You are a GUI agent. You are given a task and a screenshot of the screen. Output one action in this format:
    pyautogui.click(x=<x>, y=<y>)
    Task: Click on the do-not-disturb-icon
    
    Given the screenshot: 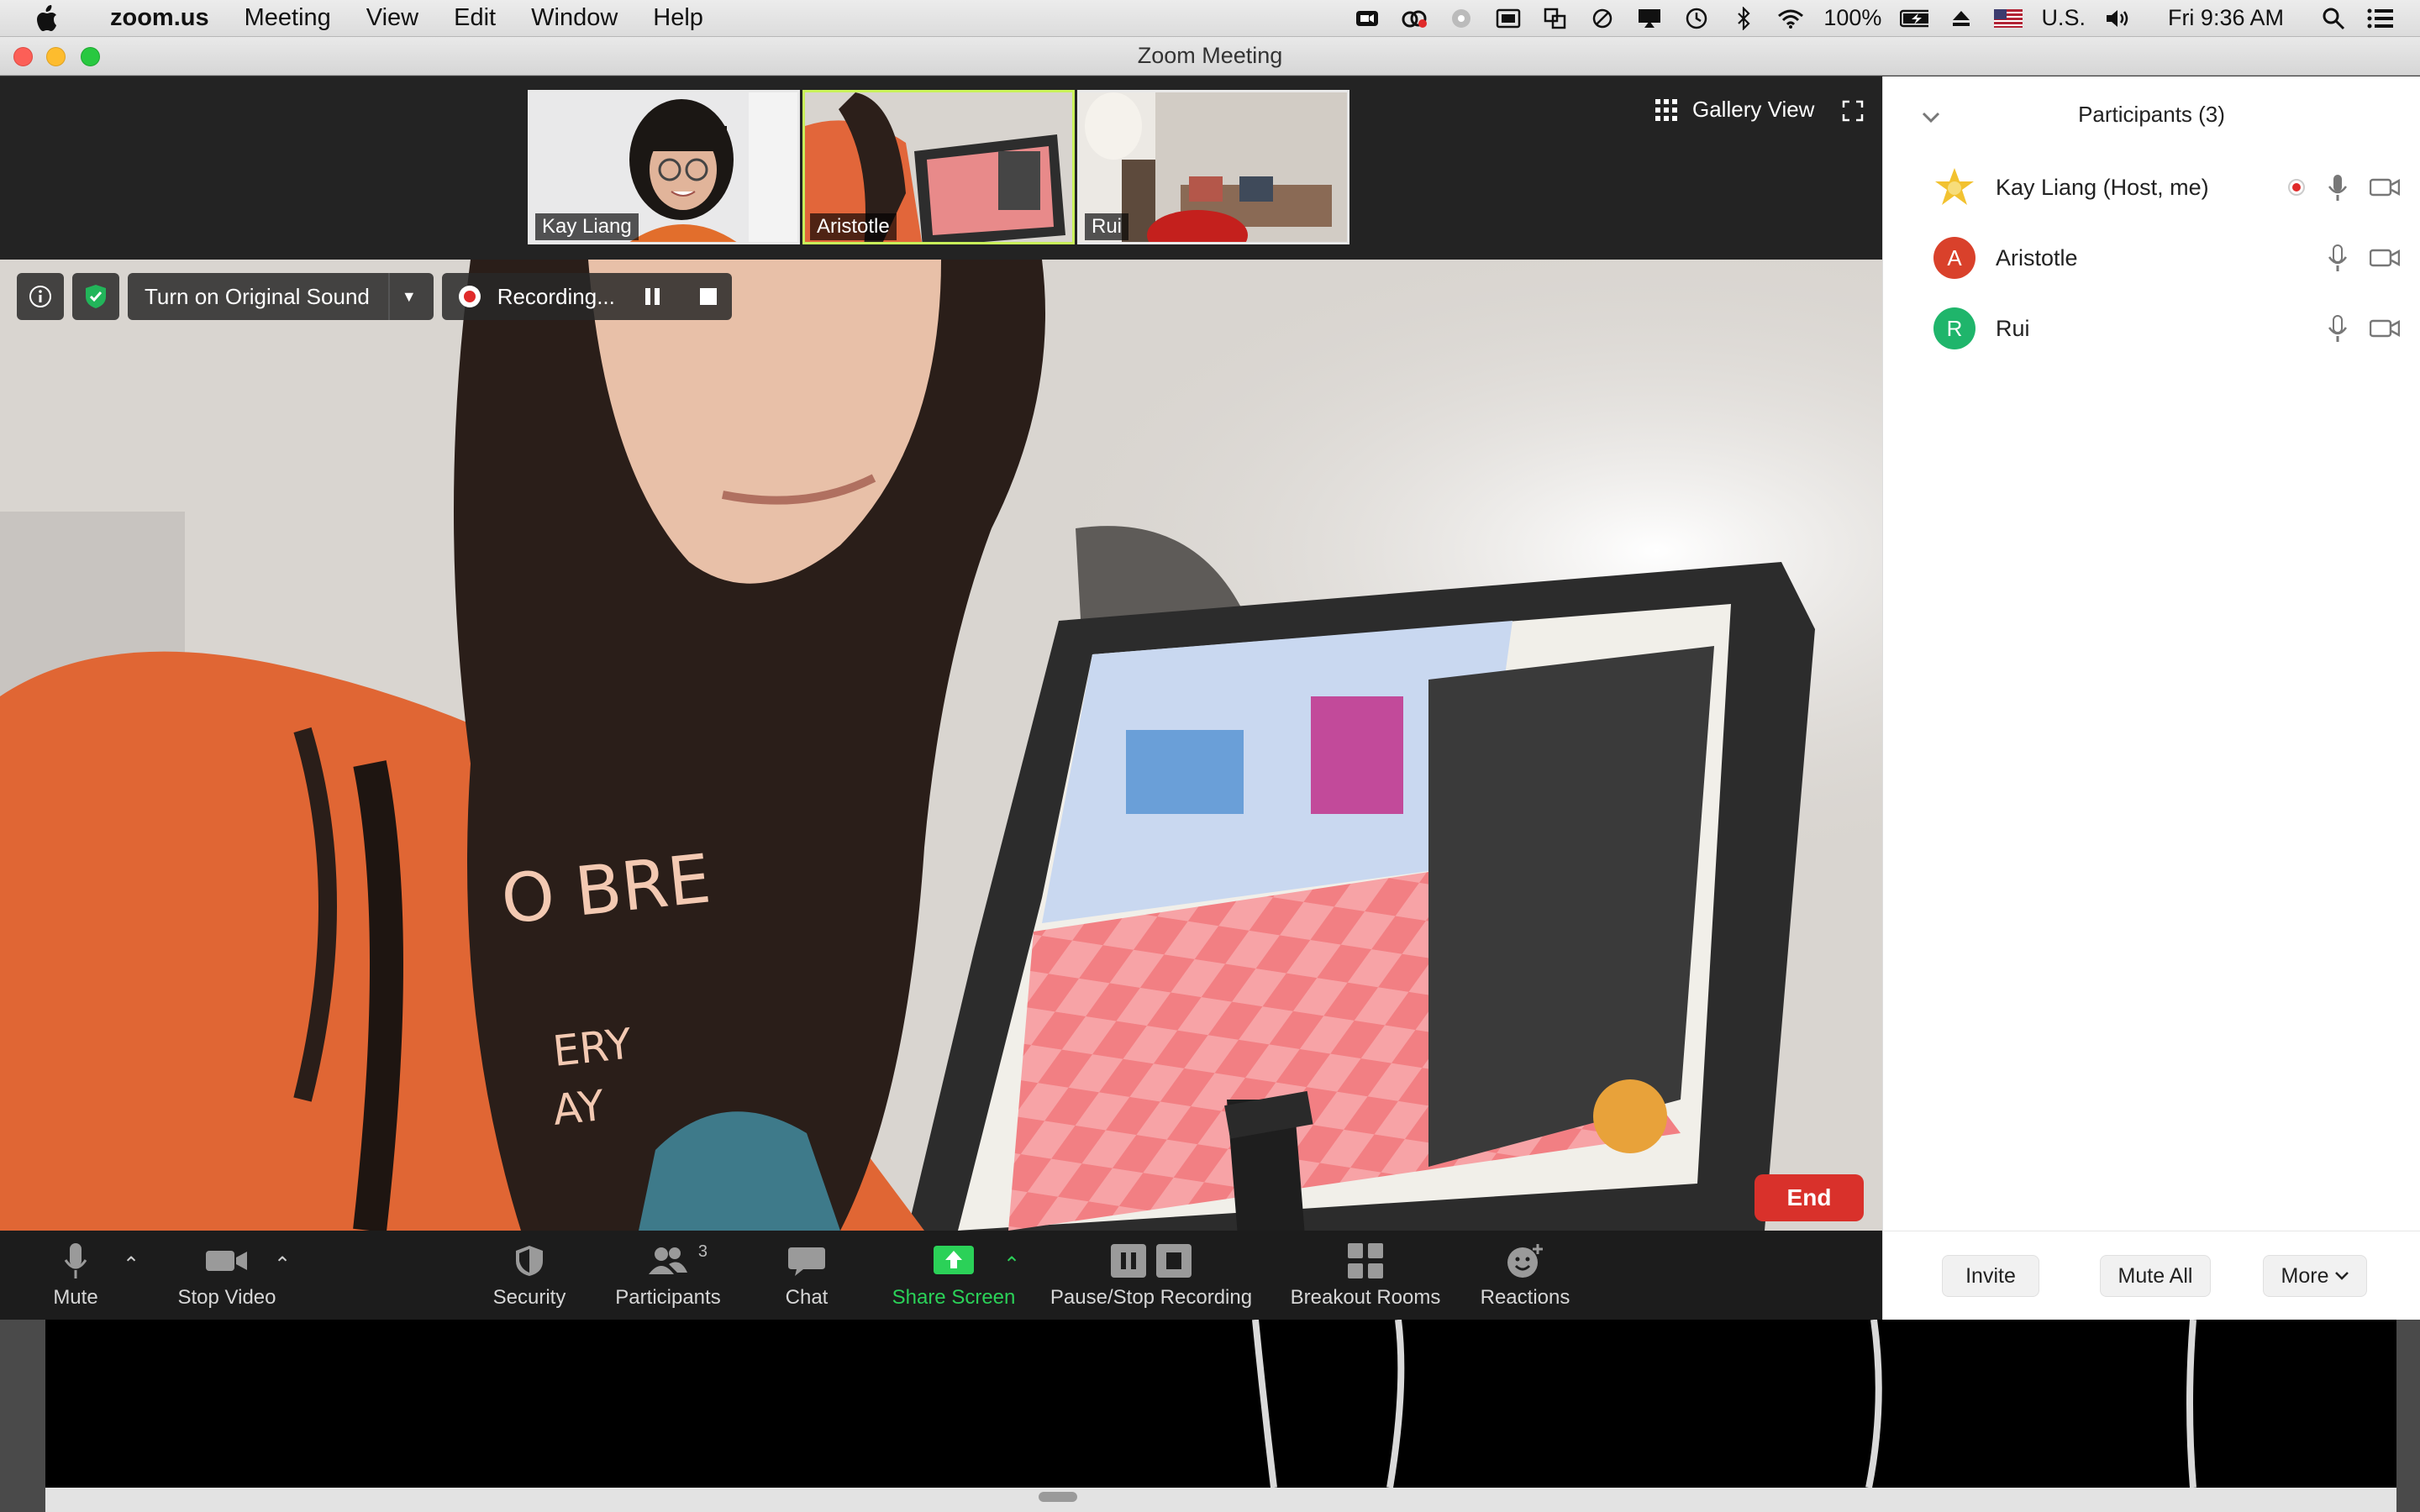 What is the action you would take?
    pyautogui.click(x=1602, y=18)
    